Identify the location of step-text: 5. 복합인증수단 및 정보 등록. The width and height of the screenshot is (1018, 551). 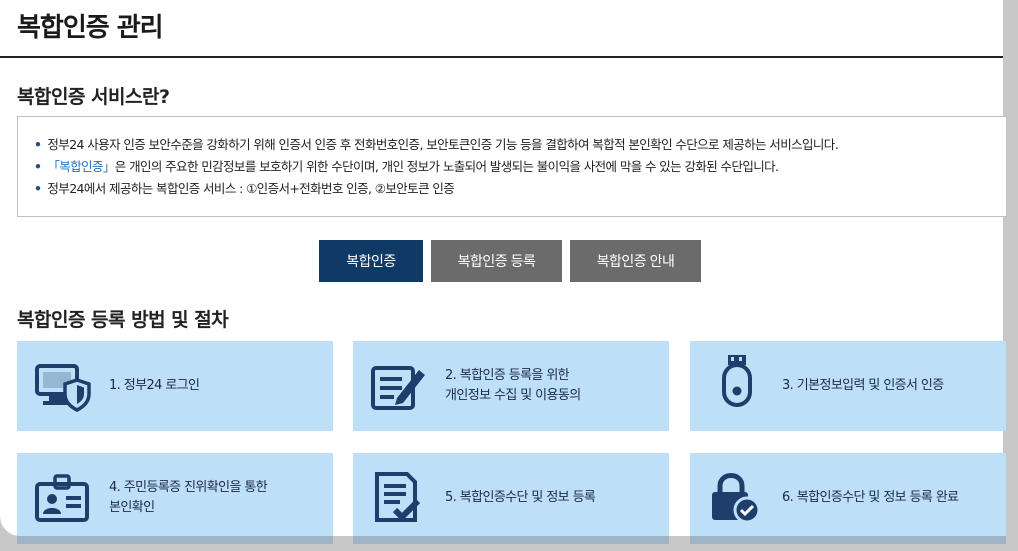
(520, 497).